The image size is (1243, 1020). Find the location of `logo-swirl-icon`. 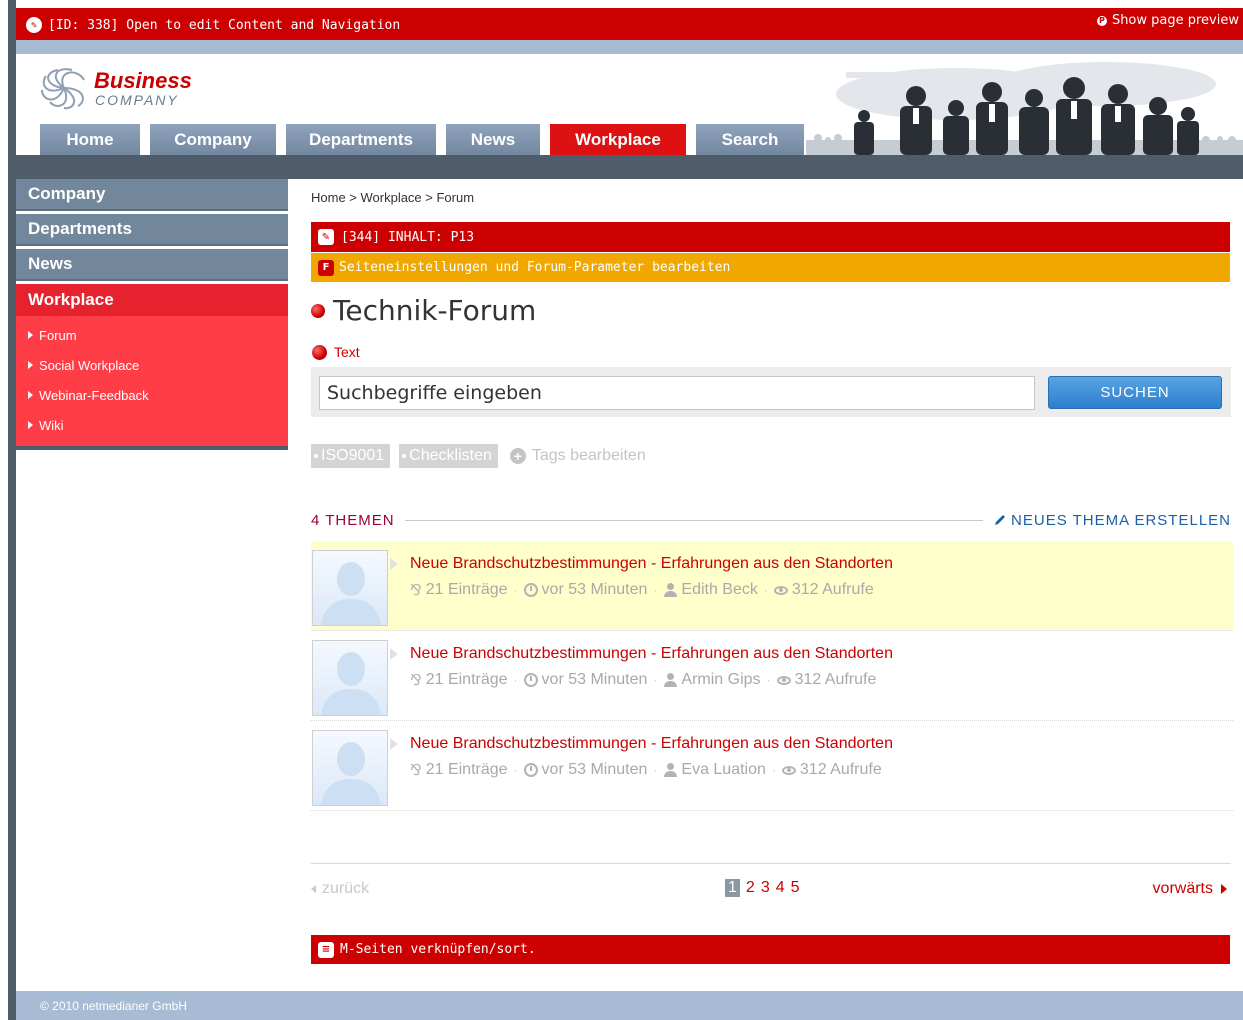

logo-swirl-icon is located at coordinates (63, 89).